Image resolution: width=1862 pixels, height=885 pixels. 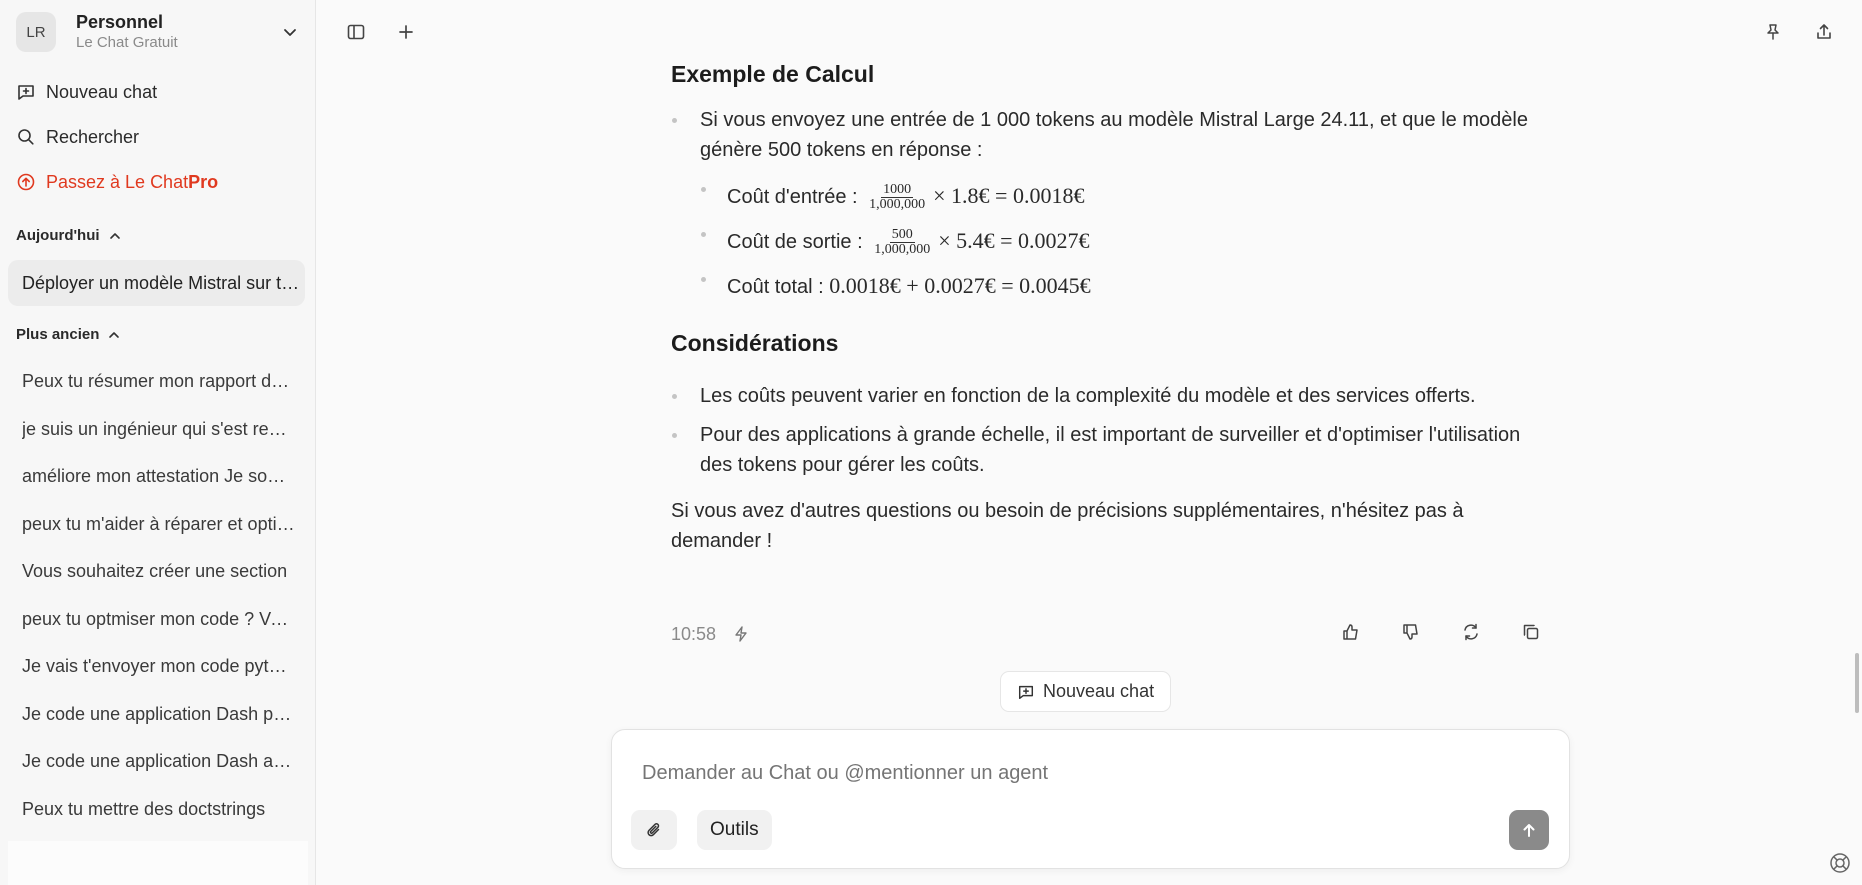 What do you see at coordinates (158, 863) in the screenshot?
I see `sidebar-footer` at bounding box center [158, 863].